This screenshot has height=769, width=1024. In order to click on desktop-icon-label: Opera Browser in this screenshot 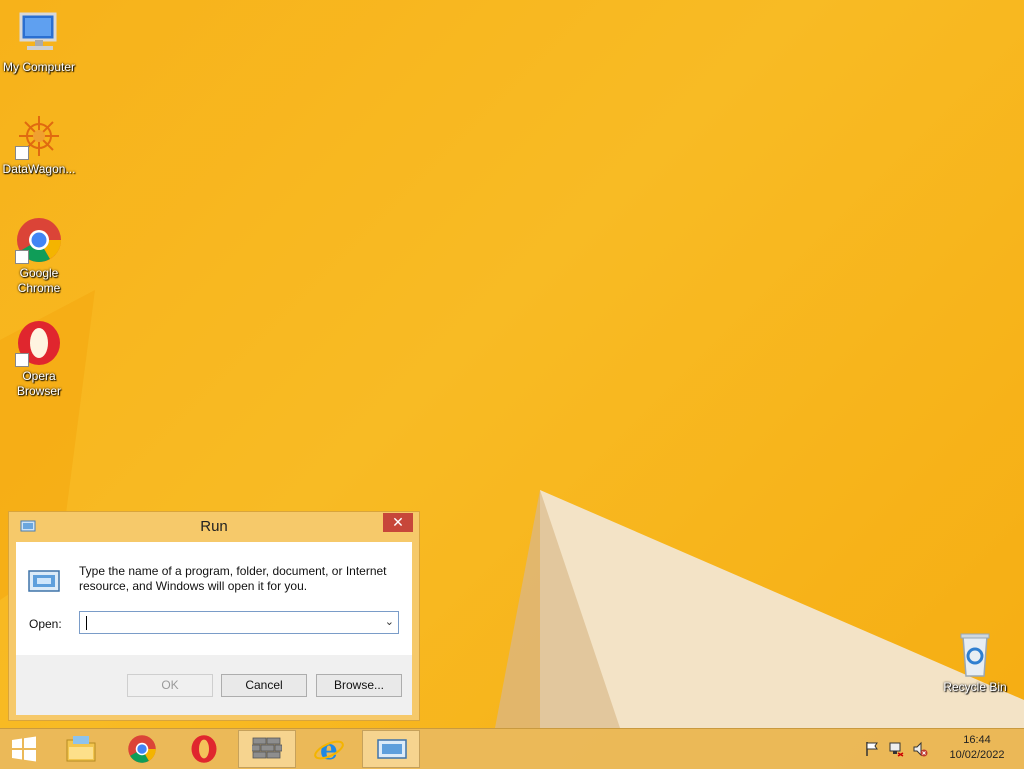, I will do `click(38, 383)`.